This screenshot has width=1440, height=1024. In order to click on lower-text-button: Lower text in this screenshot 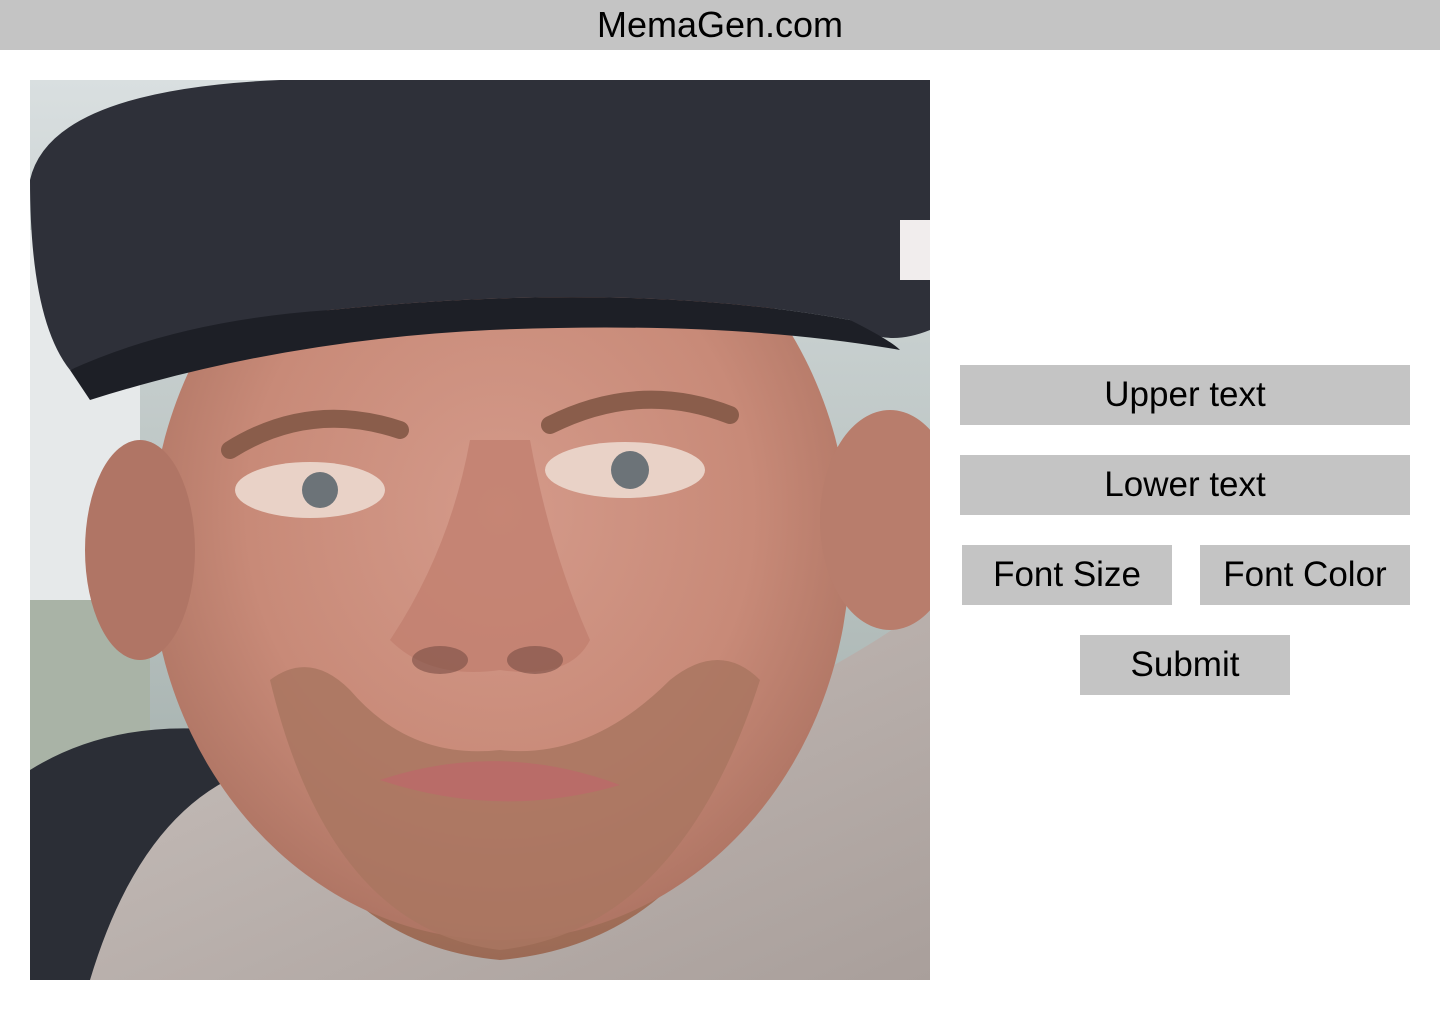, I will do `click(1185, 485)`.